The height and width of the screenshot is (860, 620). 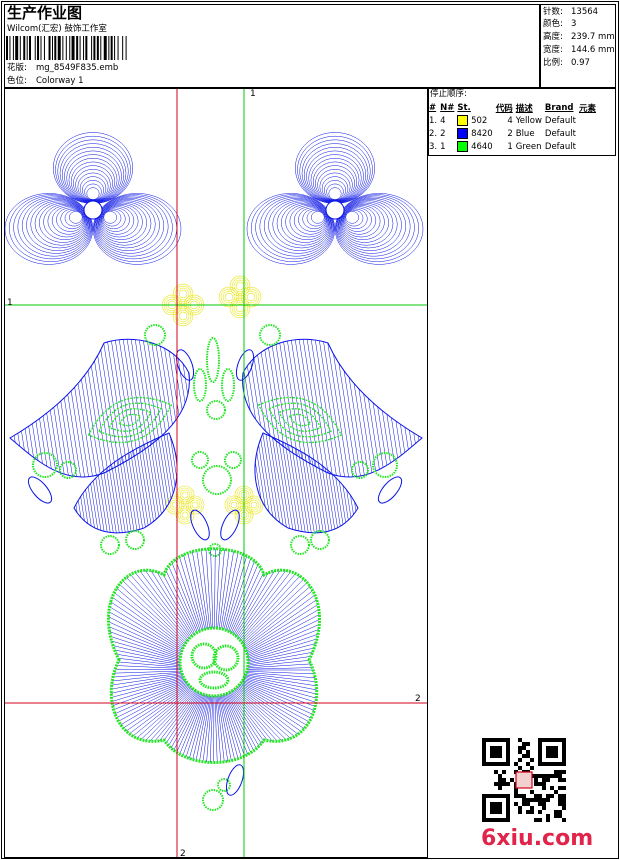 I want to click on thread-code: 8420, so click(x=480, y=134).